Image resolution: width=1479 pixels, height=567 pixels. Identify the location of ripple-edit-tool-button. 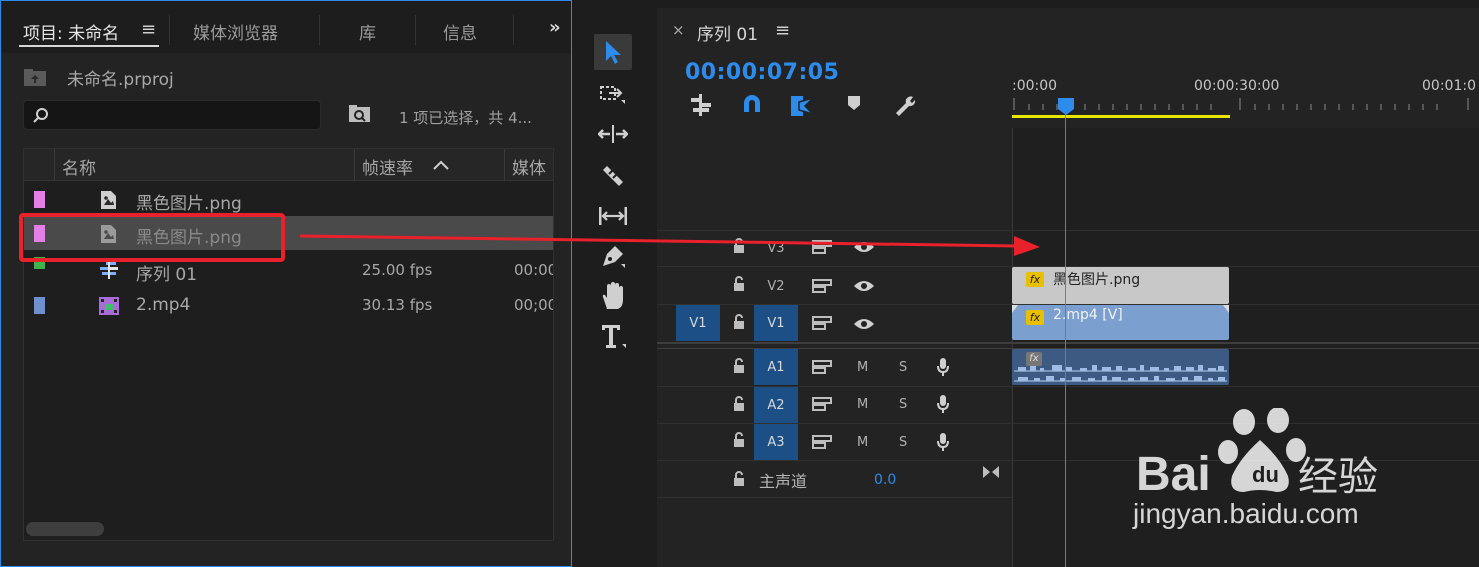
(613, 134).